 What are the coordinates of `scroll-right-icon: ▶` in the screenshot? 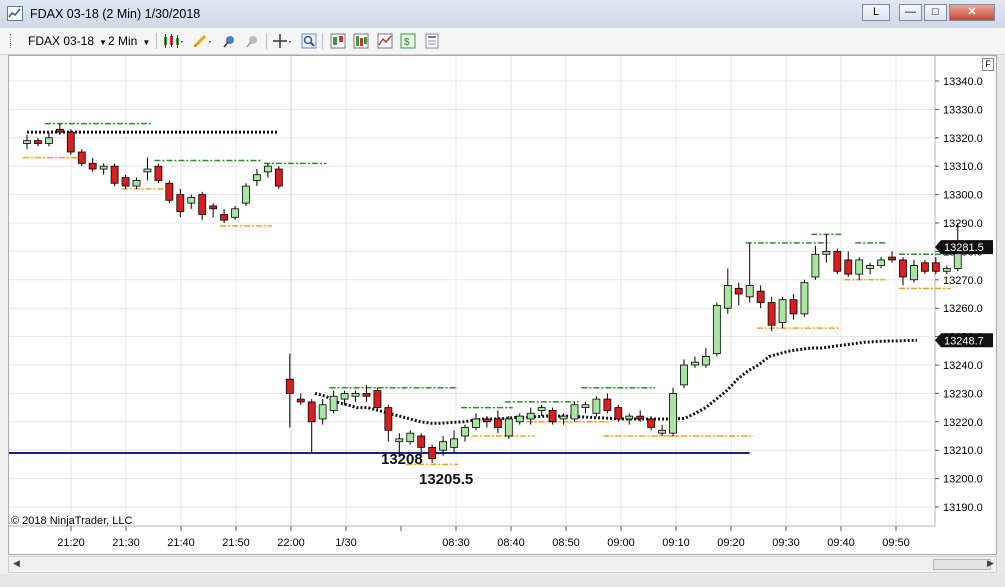 It's located at (990, 563).